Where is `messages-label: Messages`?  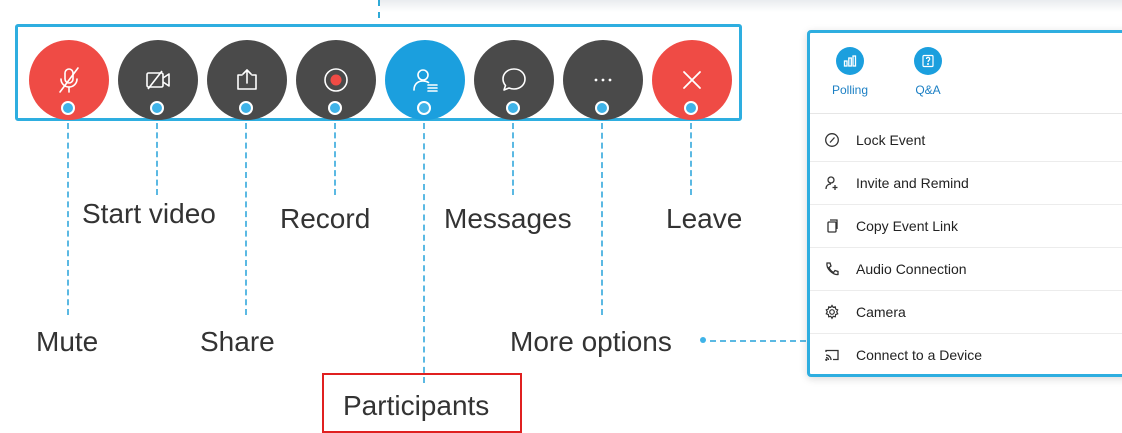 messages-label: Messages is located at coordinates (508, 218).